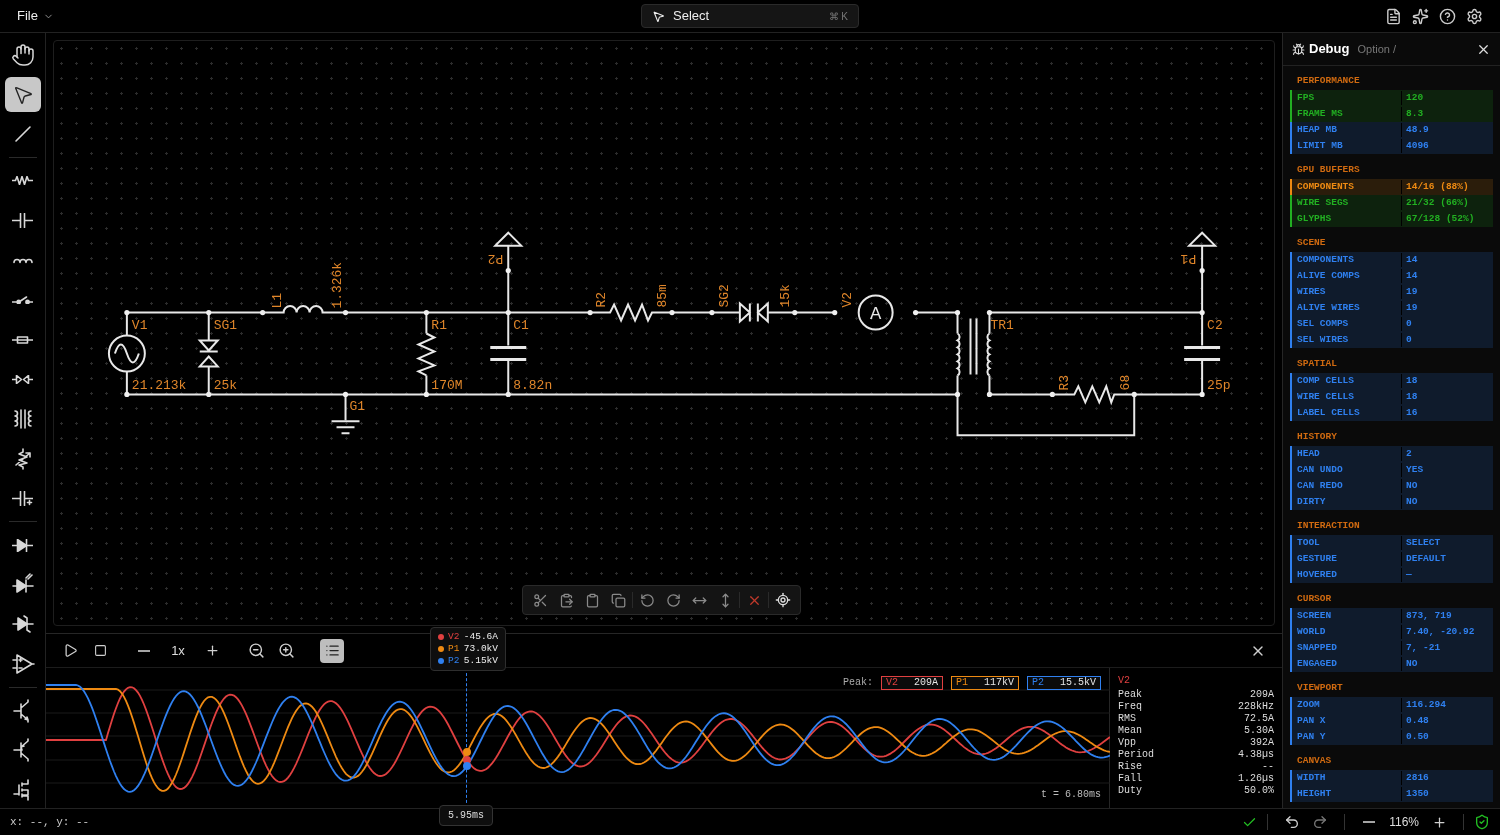 This screenshot has width=1500, height=835. What do you see at coordinates (1347, 502) in the screenshot?
I see `metric-label: DIRTY` at bounding box center [1347, 502].